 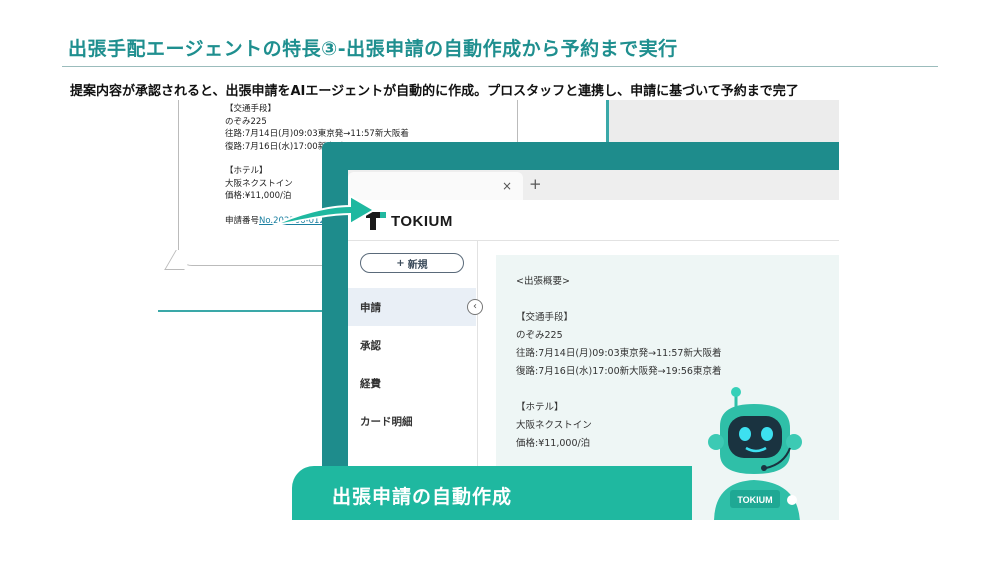 I want to click on hotel-line: 大阪ネクストイン, so click(x=554, y=425).